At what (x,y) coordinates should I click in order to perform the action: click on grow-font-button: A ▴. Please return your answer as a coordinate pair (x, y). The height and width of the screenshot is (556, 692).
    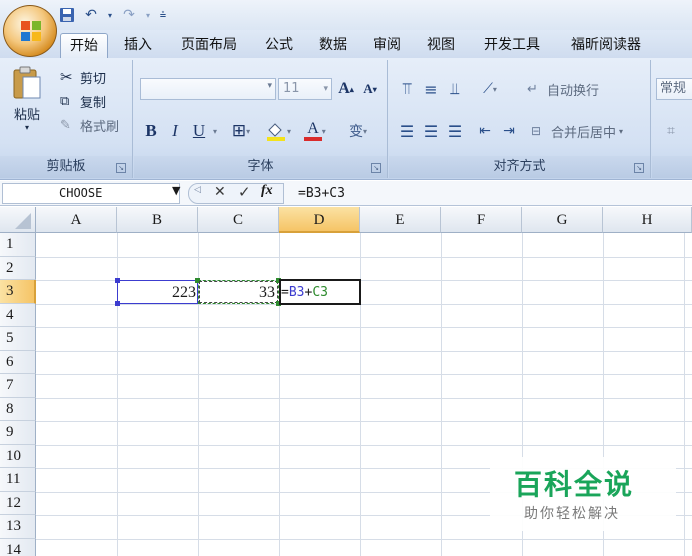
    Looking at the image, I should click on (346, 89).